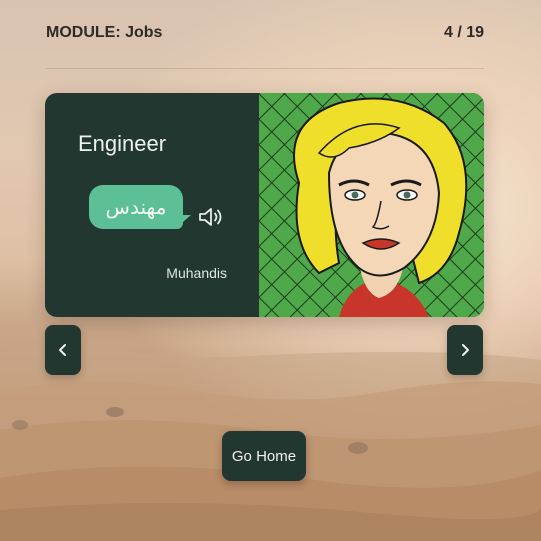 This screenshot has height=541, width=541. Describe the element at coordinates (264, 456) in the screenshot. I see `go-home-button: Go Home` at that location.